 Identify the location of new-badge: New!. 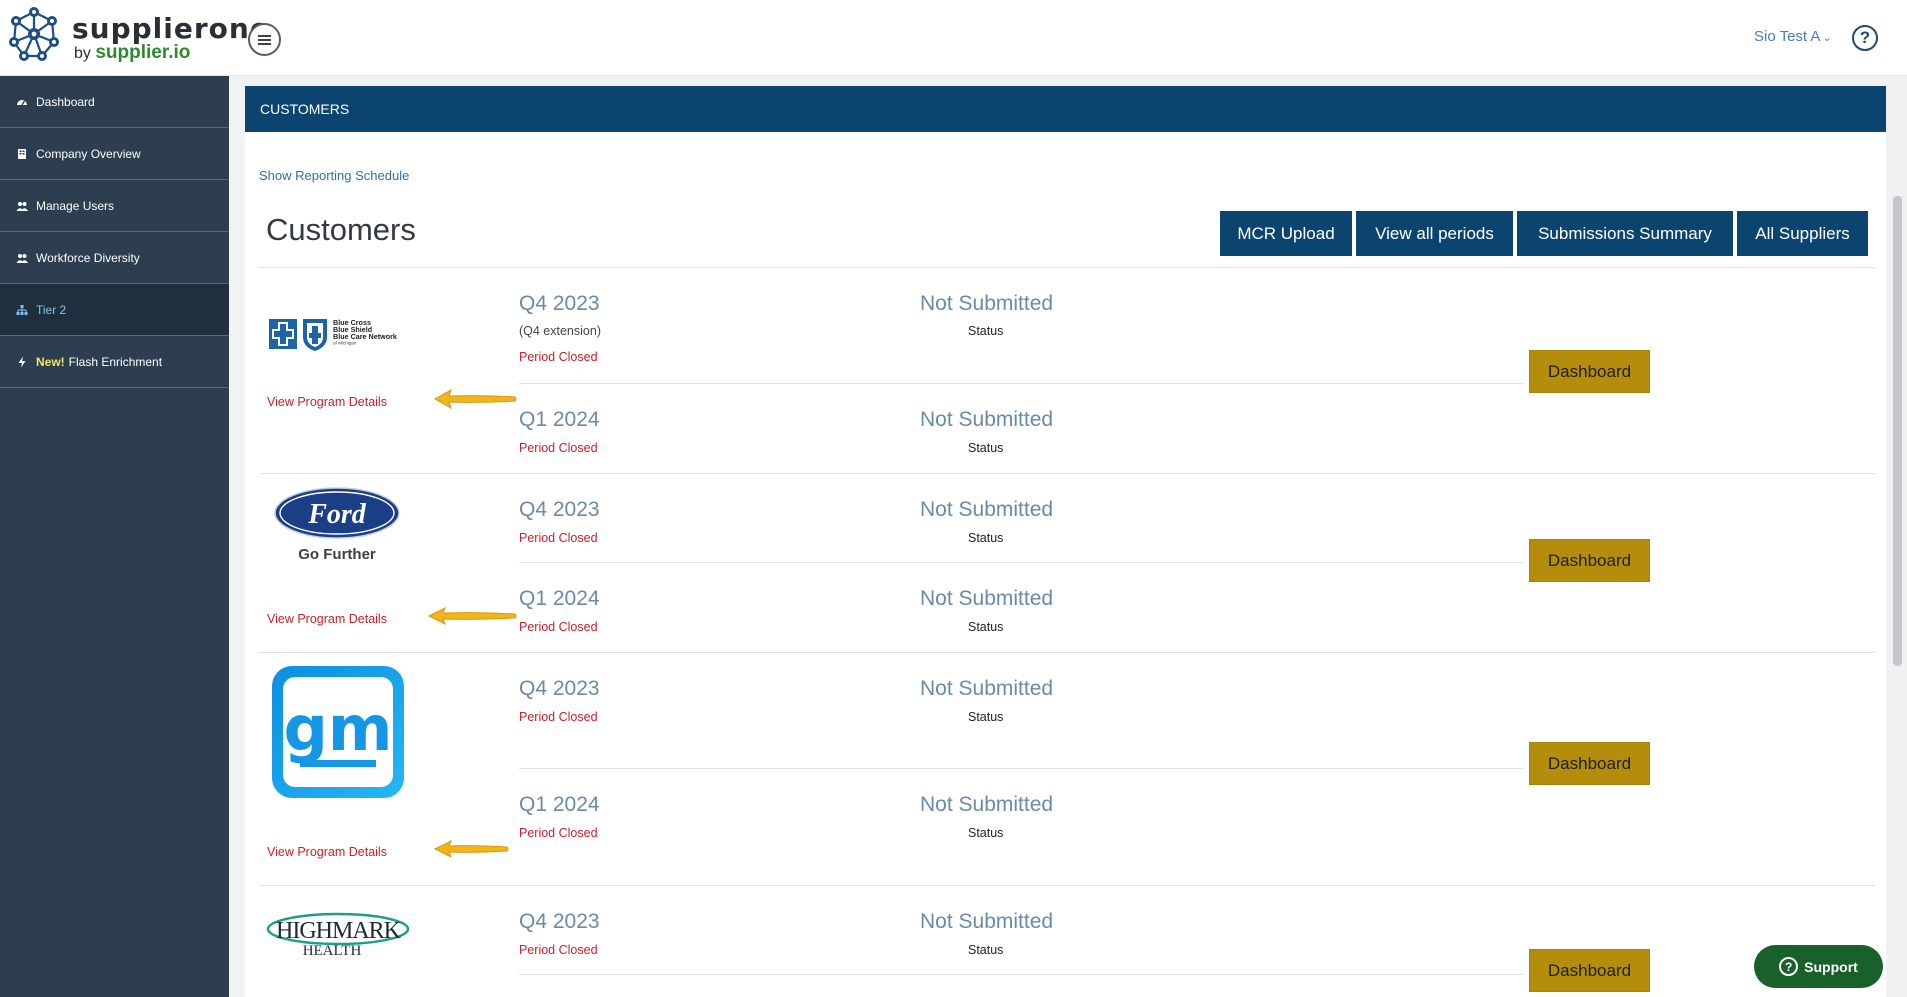
(50, 361).